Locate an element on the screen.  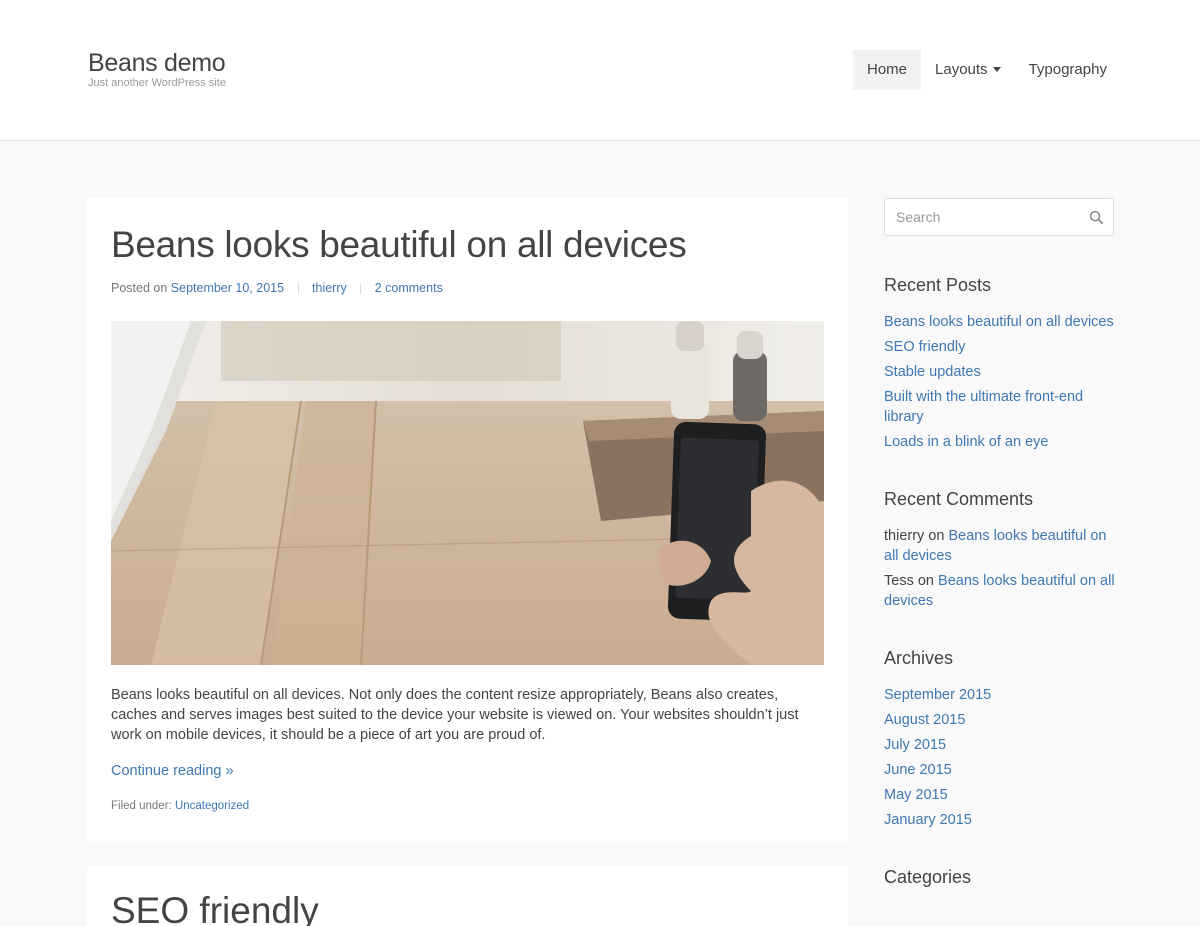
recent-post-link: SEO friendly is located at coordinates (924, 347).